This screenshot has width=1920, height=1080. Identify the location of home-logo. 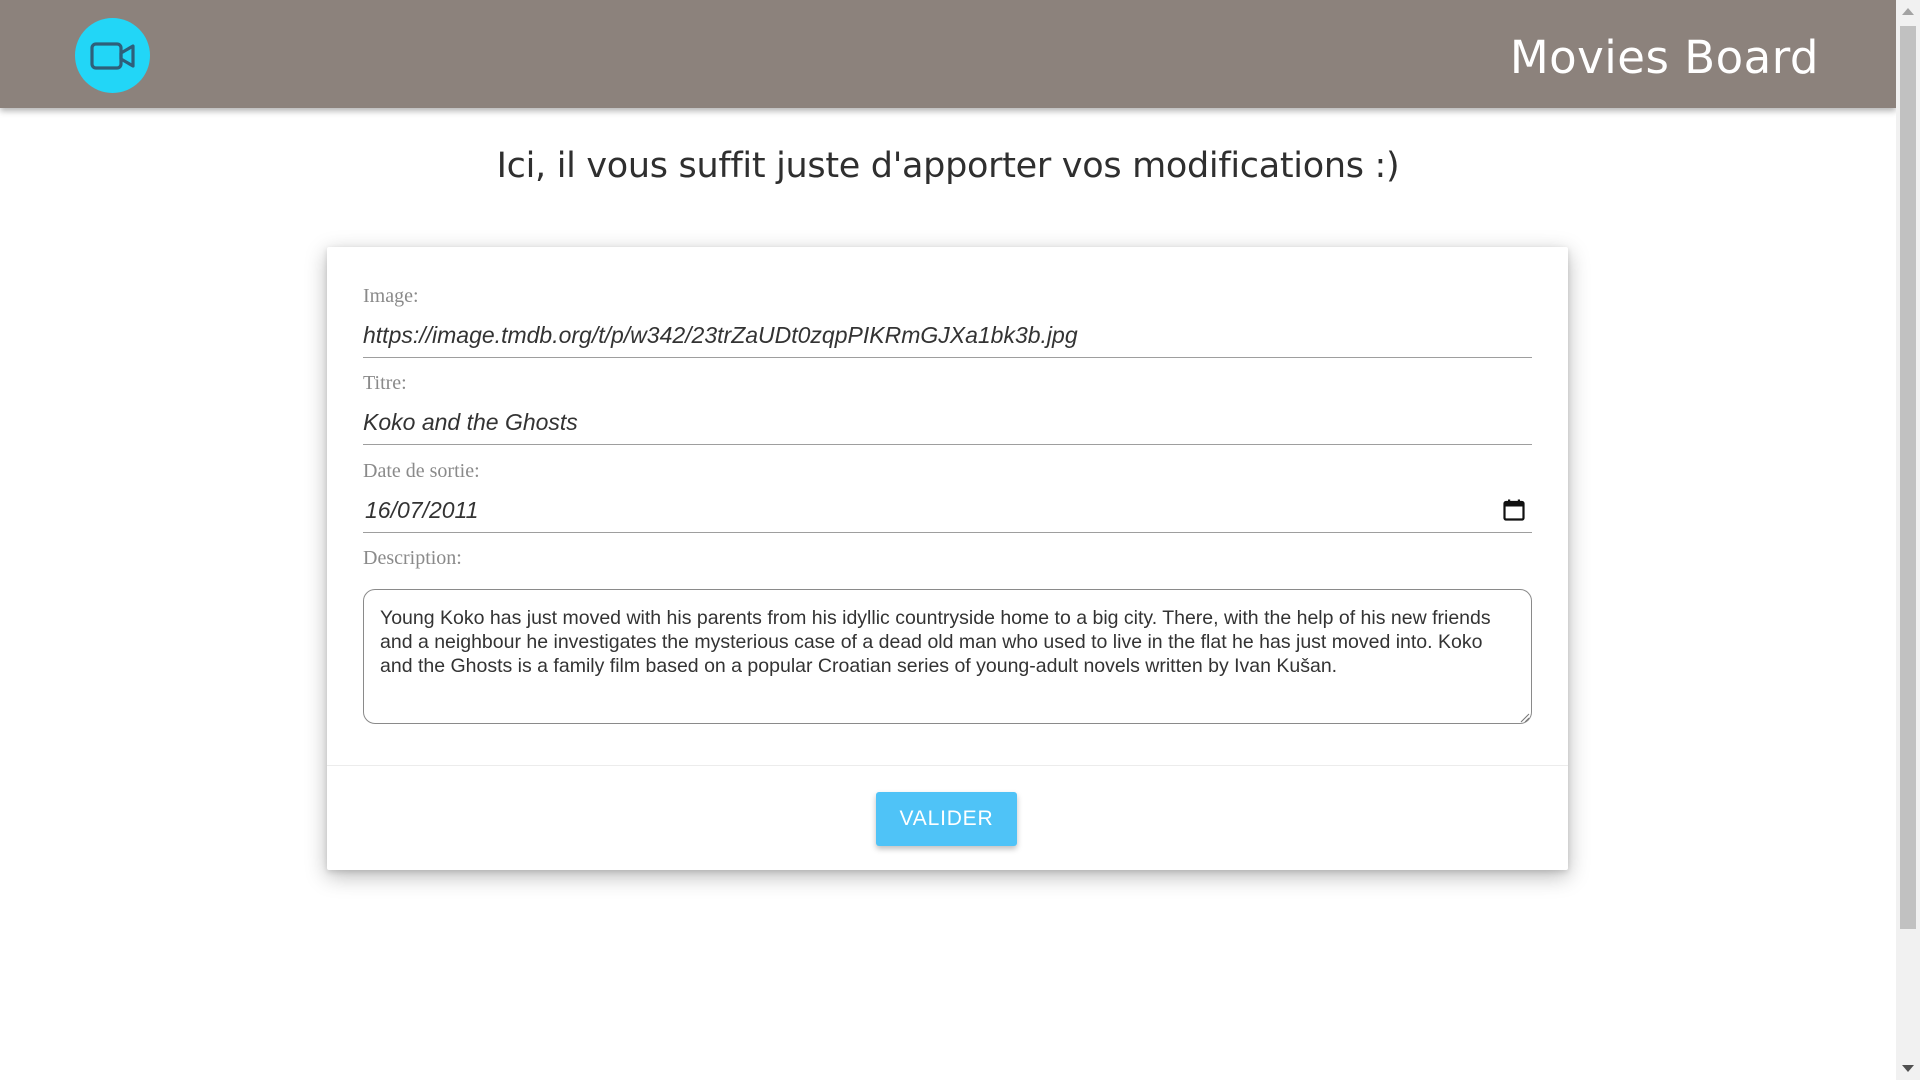
(112, 55).